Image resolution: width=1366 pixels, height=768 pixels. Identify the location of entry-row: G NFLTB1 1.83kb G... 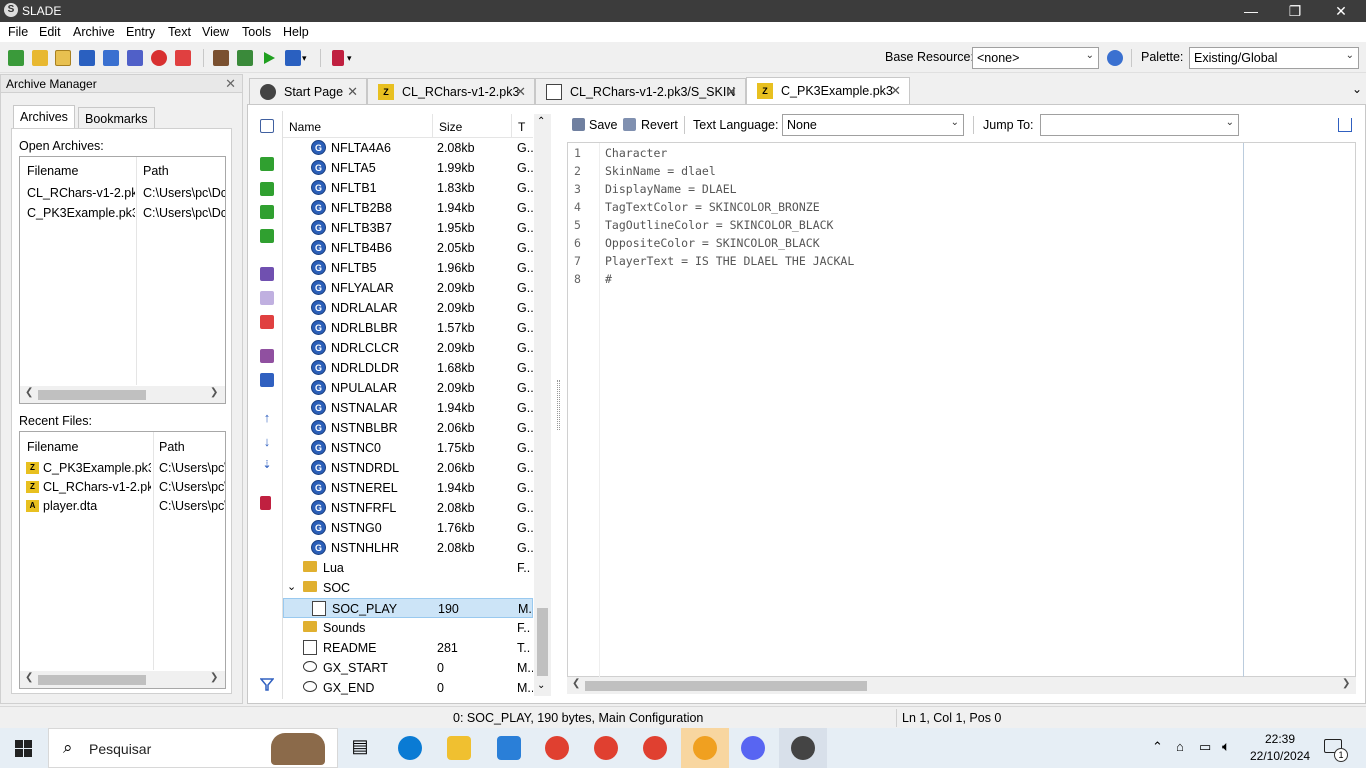
(408, 188).